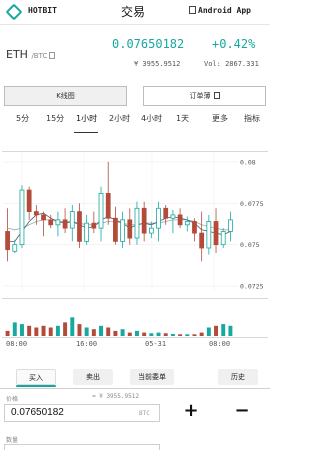  I want to click on tab-orderbook-label: 订单薄, so click(200, 96).